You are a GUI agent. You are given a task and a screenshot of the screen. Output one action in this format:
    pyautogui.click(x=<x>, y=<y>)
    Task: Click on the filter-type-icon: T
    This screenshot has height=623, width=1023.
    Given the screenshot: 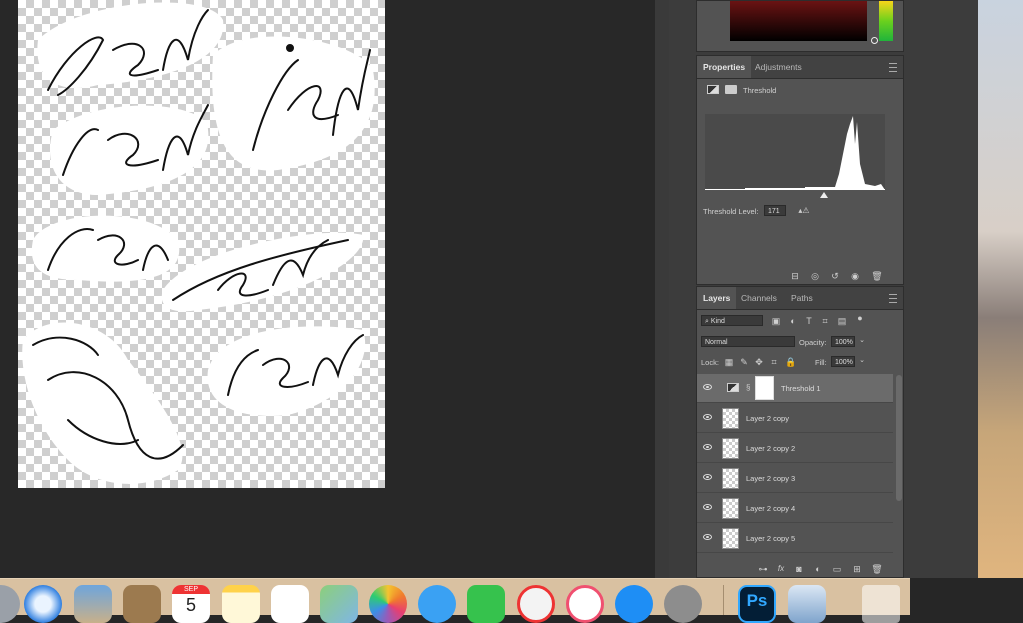 What is the action you would take?
    pyautogui.click(x=809, y=321)
    